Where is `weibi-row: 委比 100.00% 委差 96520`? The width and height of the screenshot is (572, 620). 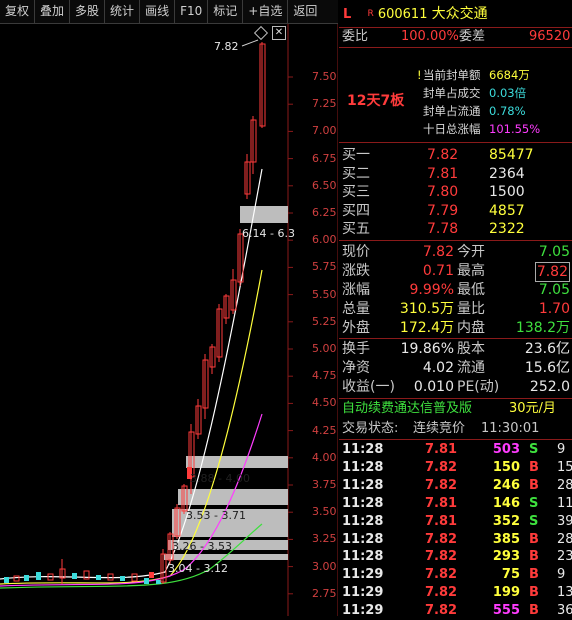 weibi-row: 委比 100.00% 委差 96520 is located at coordinates (456, 36).